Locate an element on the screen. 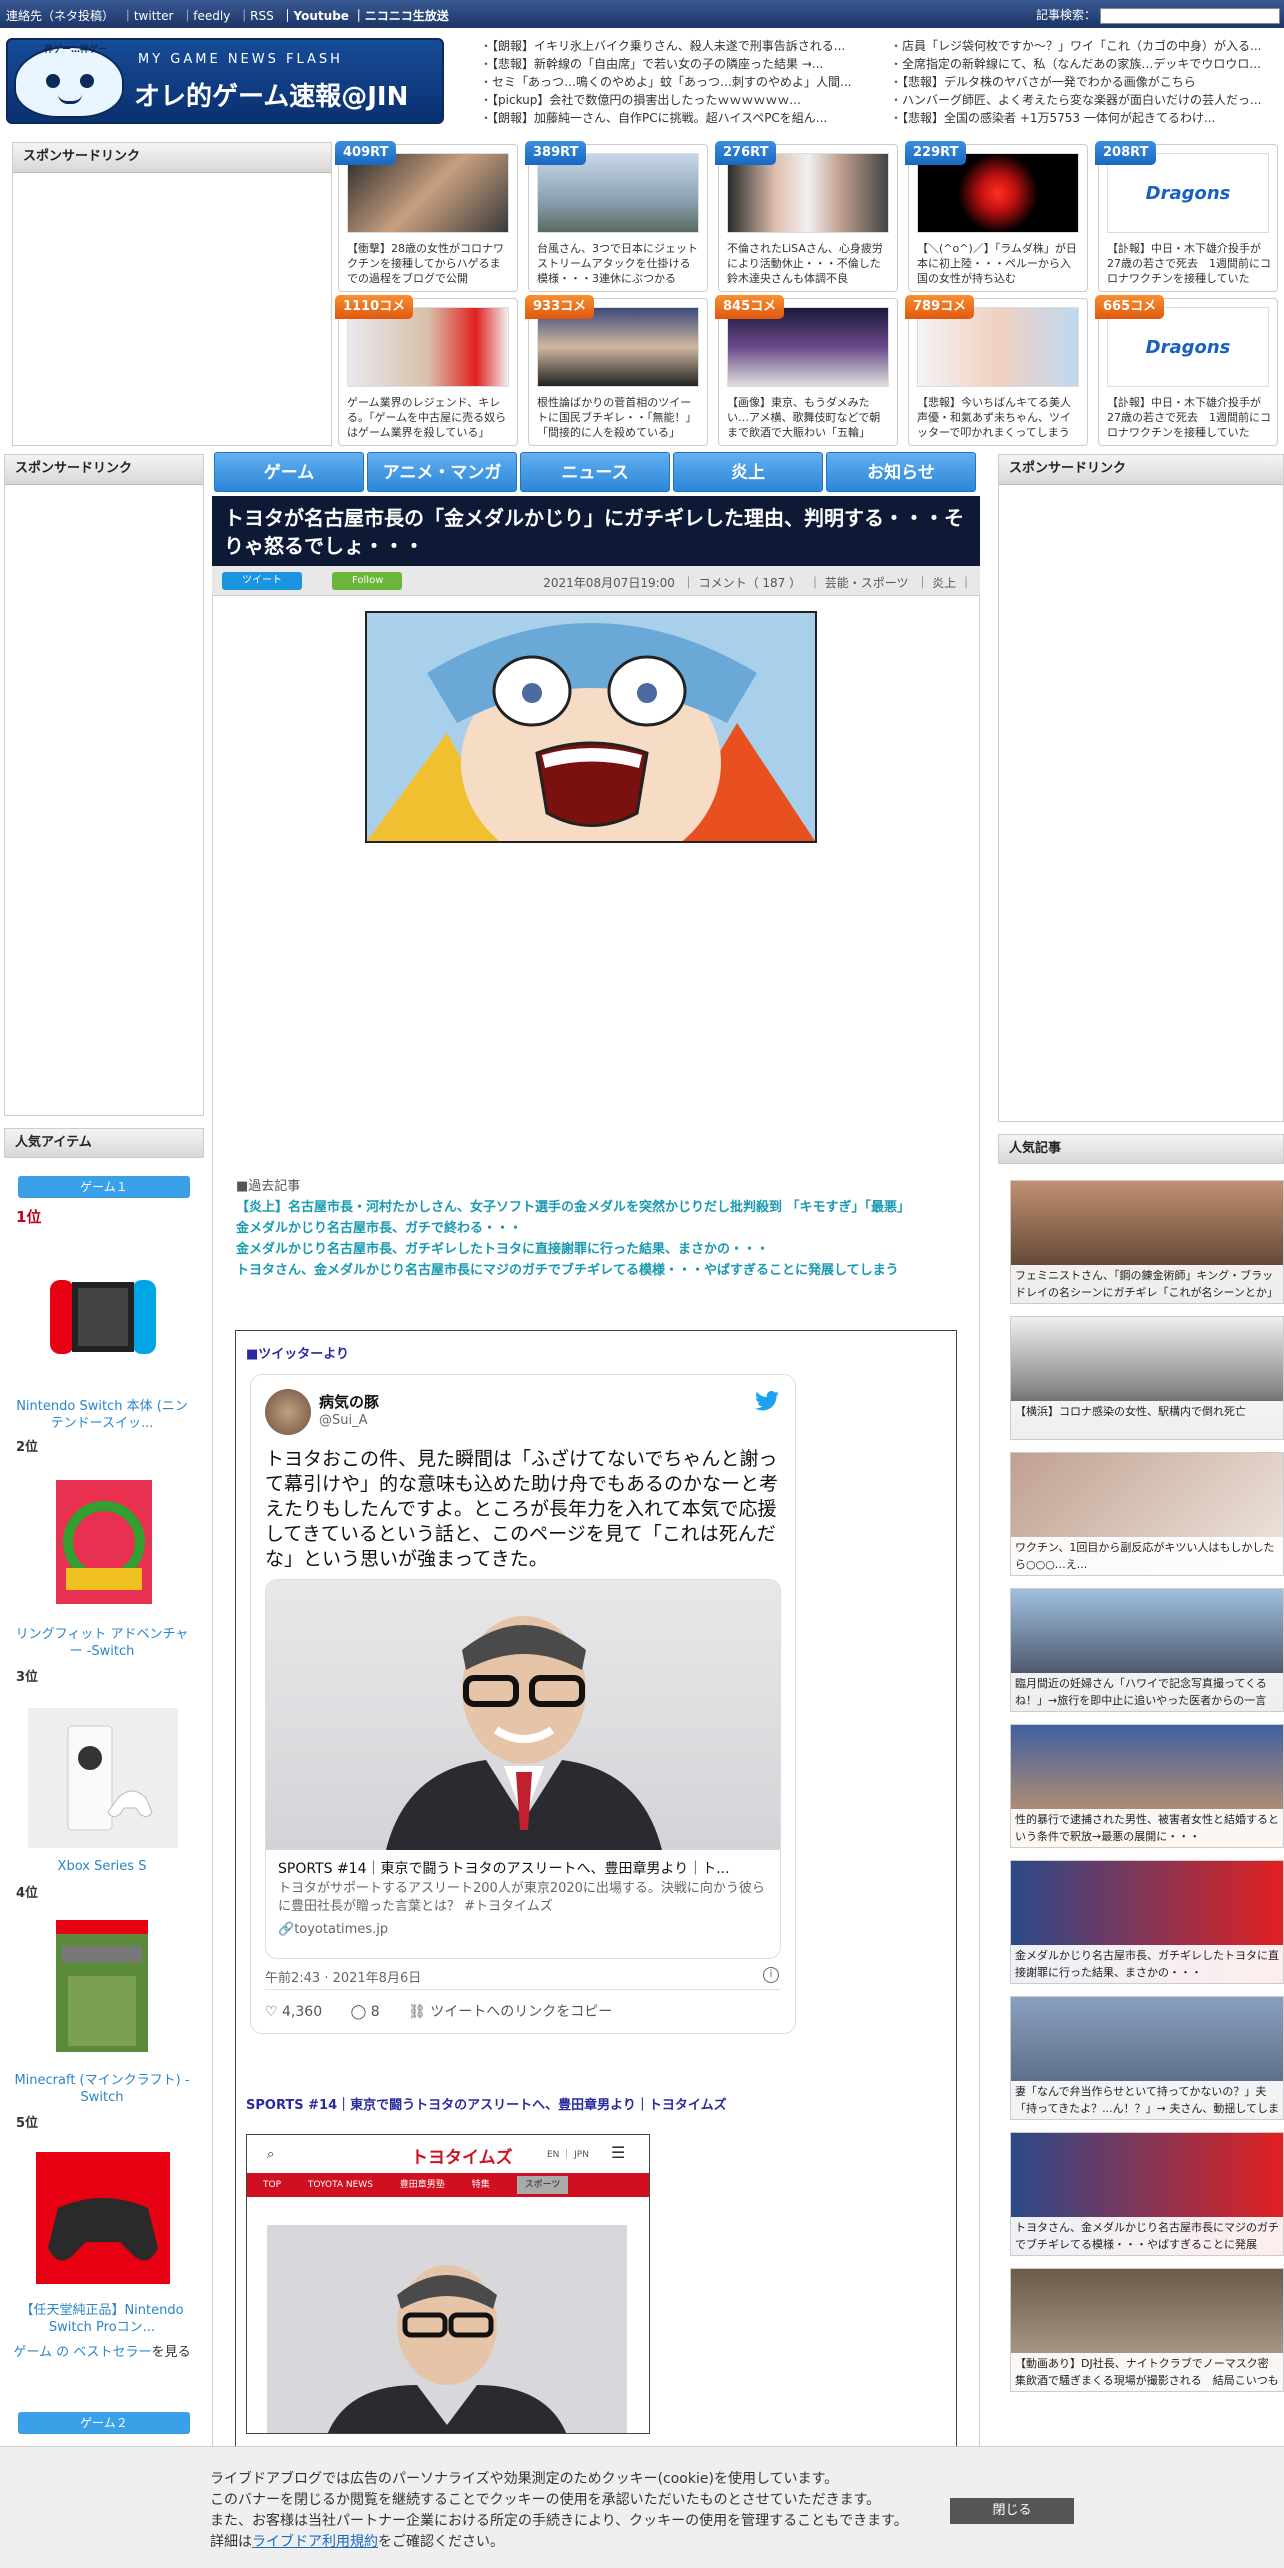 Image resolution: width=1284 pixels, height=2568 pixels. twitter-bird-icon is located at coordinates (767, 1401).